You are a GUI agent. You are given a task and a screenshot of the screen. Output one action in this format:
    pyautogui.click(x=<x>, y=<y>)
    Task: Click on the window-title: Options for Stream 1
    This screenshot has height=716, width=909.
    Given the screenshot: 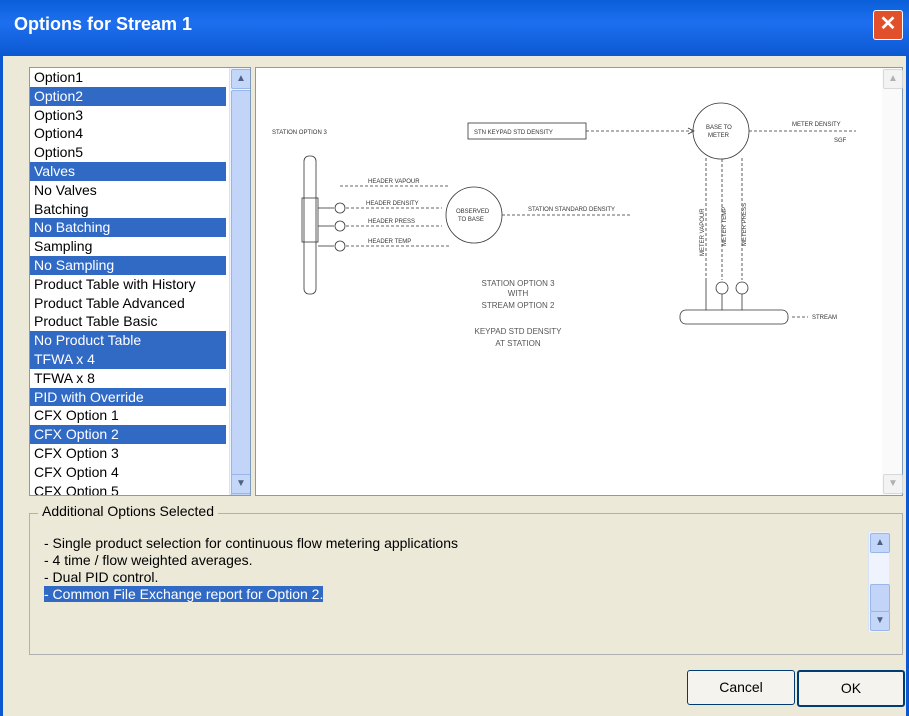 What is the action you would take?
    pyautogui.click(x=103, y=24)
    